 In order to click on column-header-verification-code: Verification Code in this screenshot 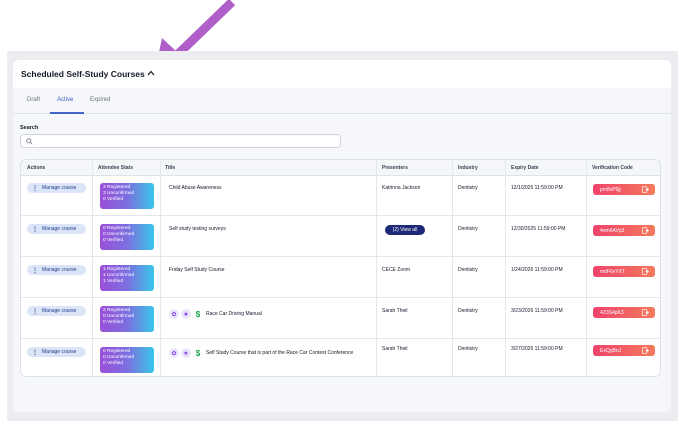, I will do `click(612, 168)`.